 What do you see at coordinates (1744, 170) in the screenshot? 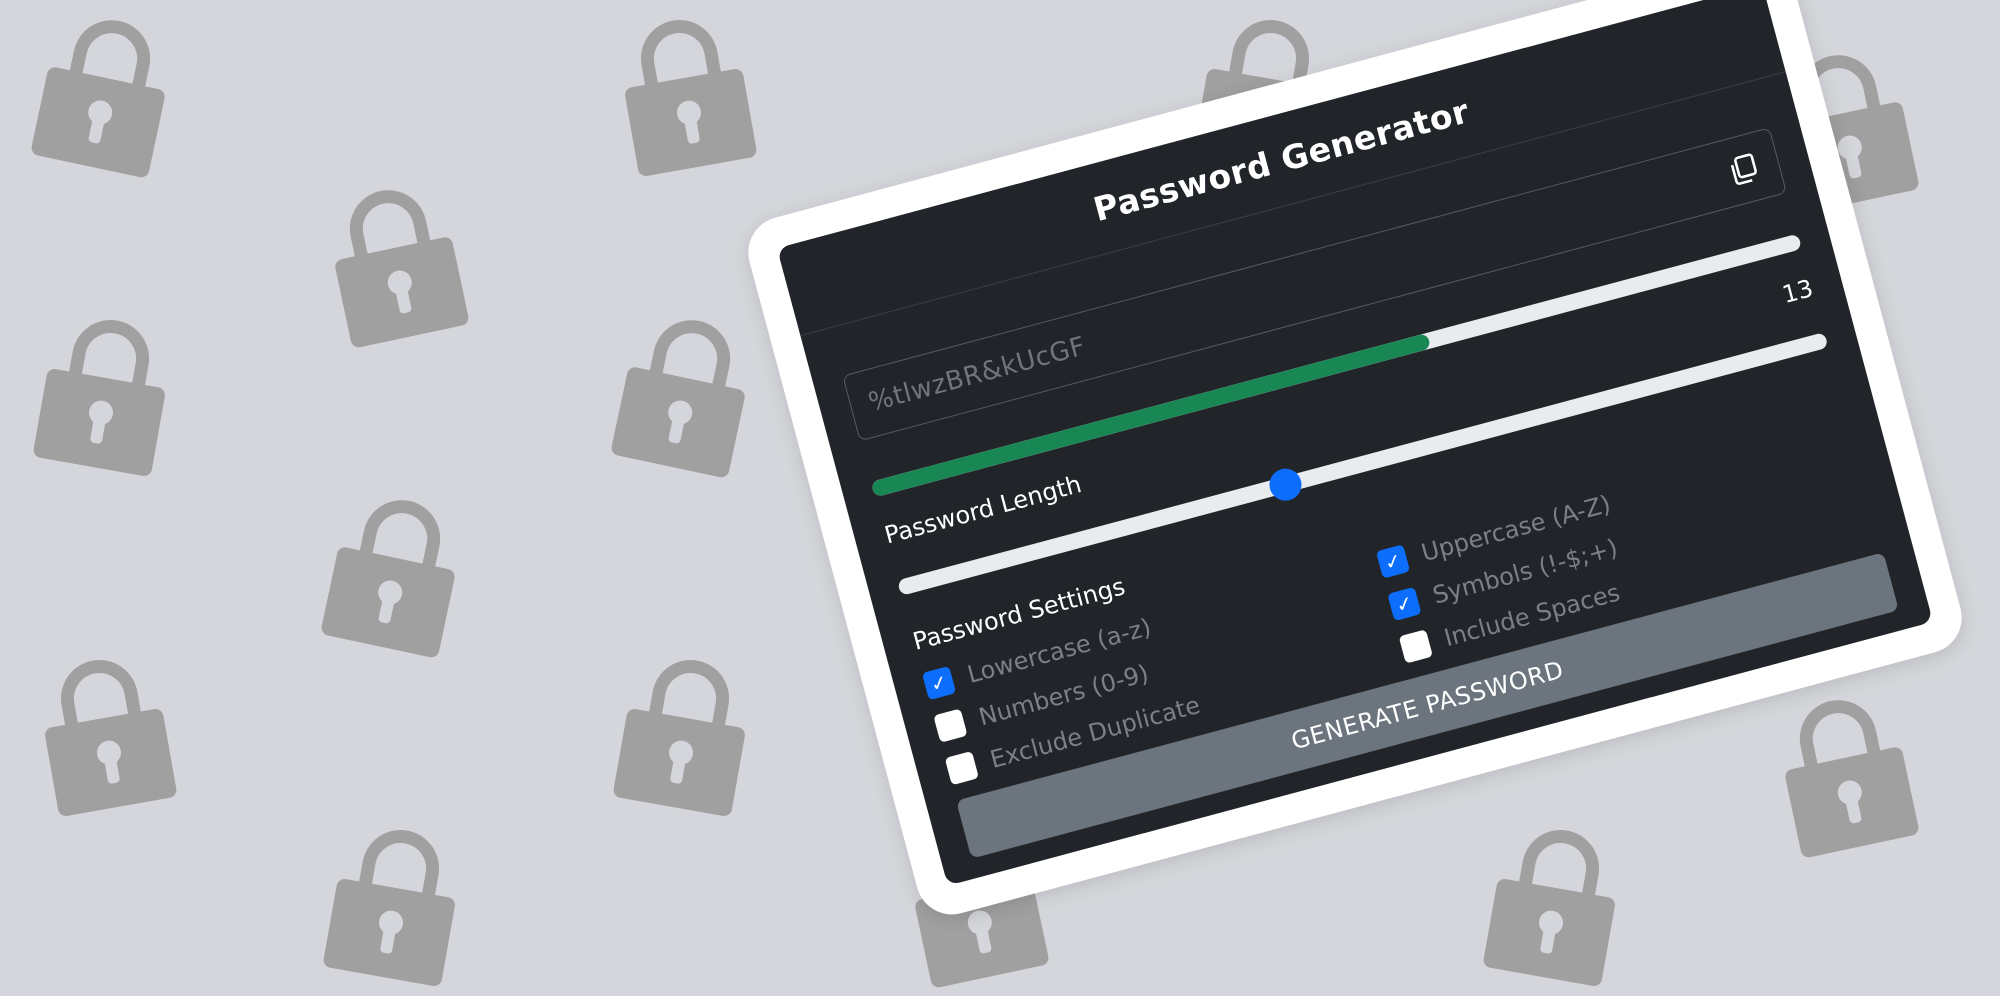
I see `copy-icon` at bounding box center [1744, 170].